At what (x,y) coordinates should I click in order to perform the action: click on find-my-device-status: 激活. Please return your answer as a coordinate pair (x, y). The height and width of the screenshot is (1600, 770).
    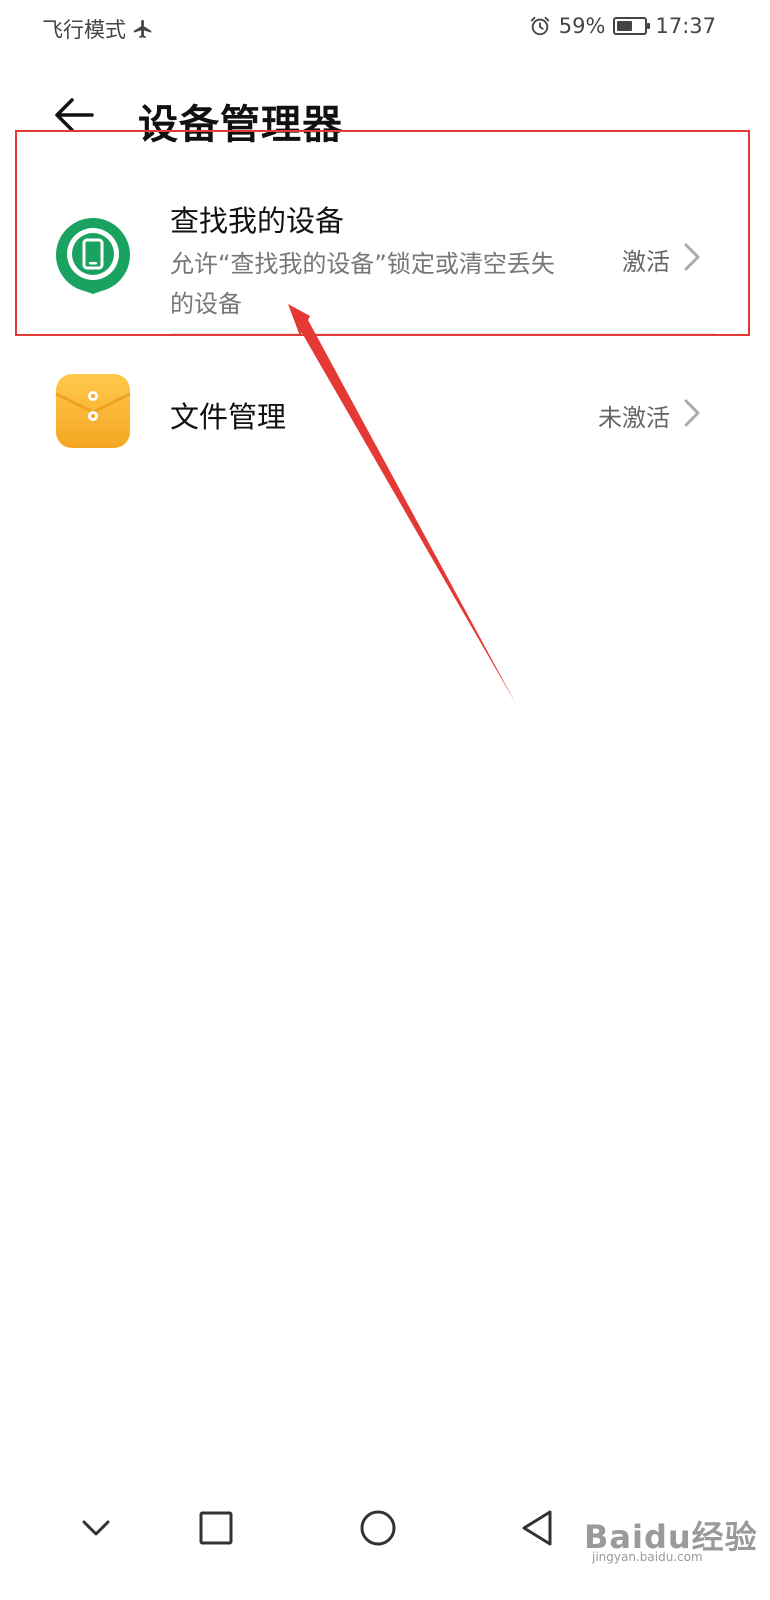
    Looking at the image, I should click on (646, 262).